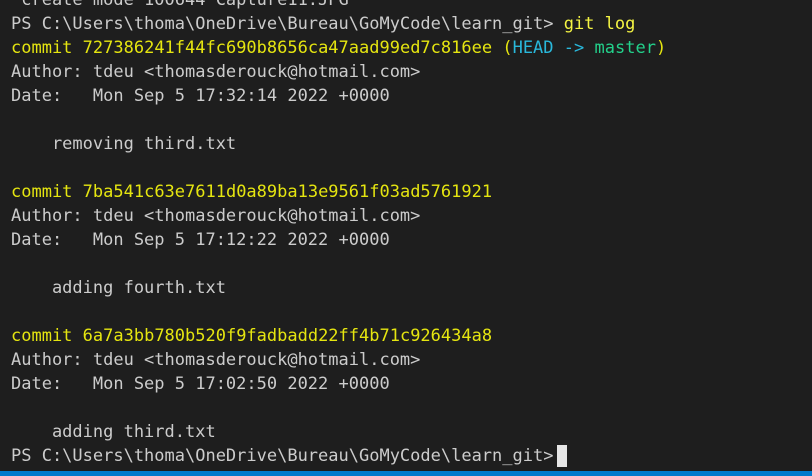 Image resolution: width=812 pixels, height=476 pixels. I want to click on date-line: Date: Mon Sep 5 17:12:22 2022 +0000, so click(200, 240).